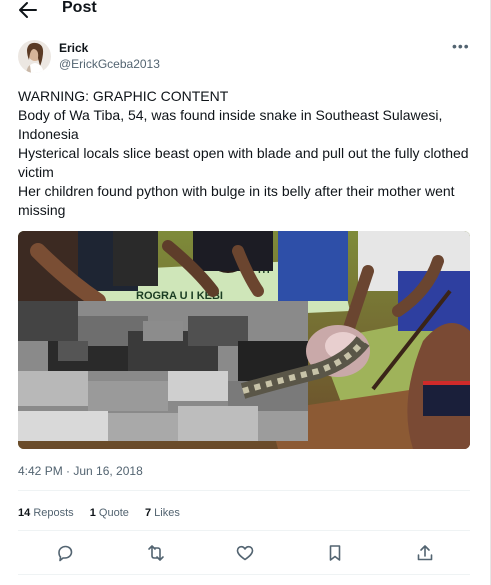 The height and width of the screenshot is (585, 491). What do you see at coordinates (109, 64) in the screenshot?
I see `author-handle: @ErickGceba2013` at bounding box center [109, 64].